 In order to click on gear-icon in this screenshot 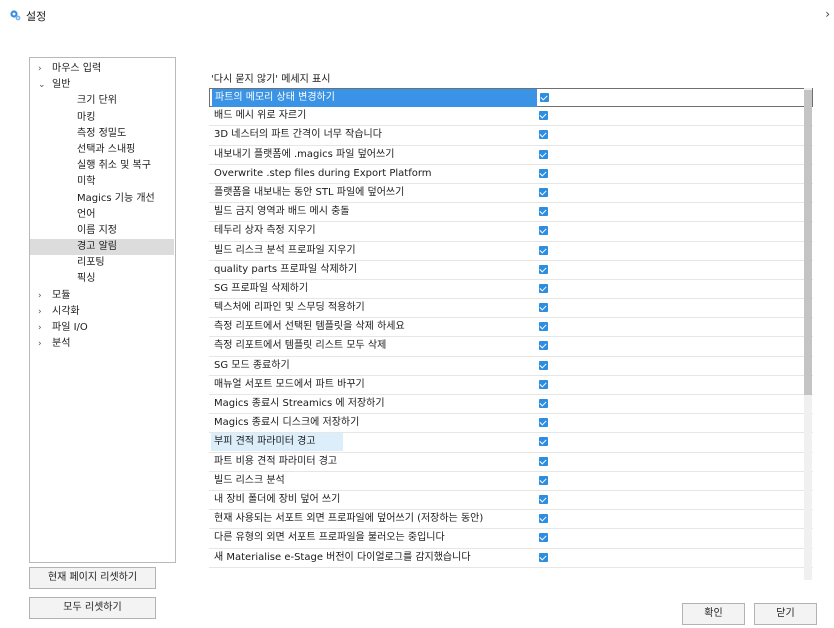, I will do `click(15, 15)`.